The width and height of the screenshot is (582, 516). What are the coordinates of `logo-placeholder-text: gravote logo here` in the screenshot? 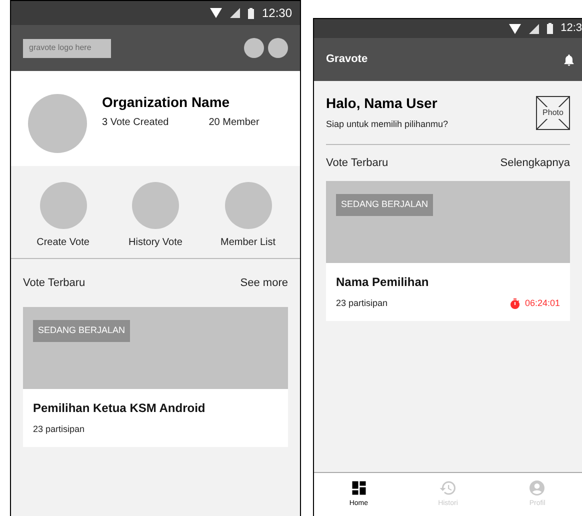 It's located at (60, 48).